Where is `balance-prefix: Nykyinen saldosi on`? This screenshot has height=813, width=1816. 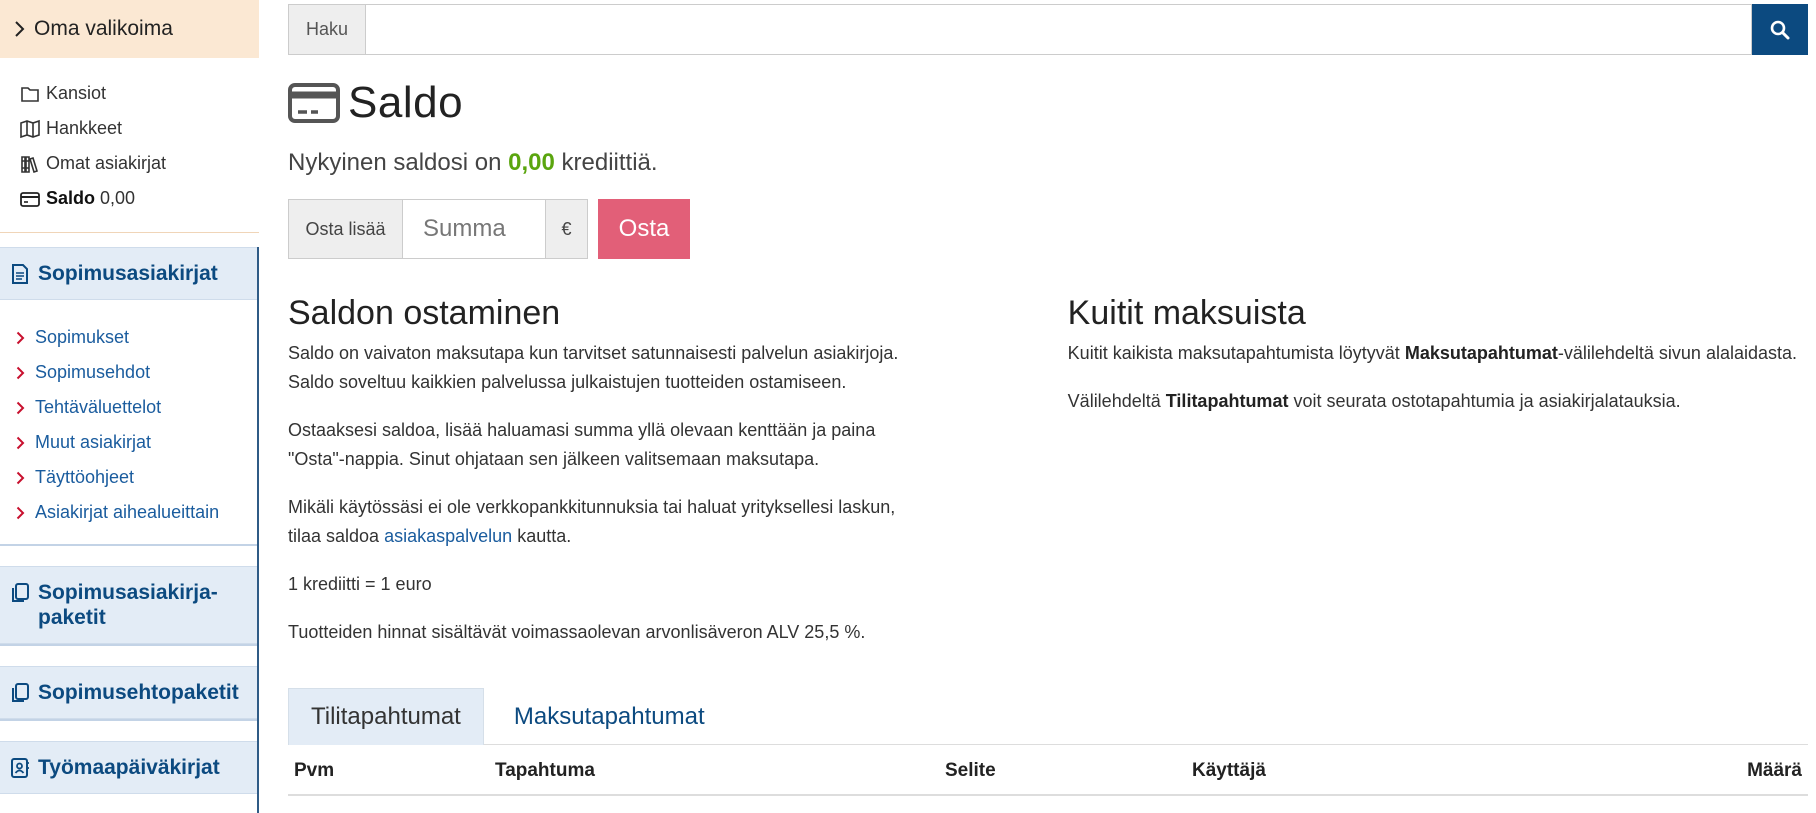
balance-prefix: Nykyinen saldosi on is located at coordinates (395, 162).